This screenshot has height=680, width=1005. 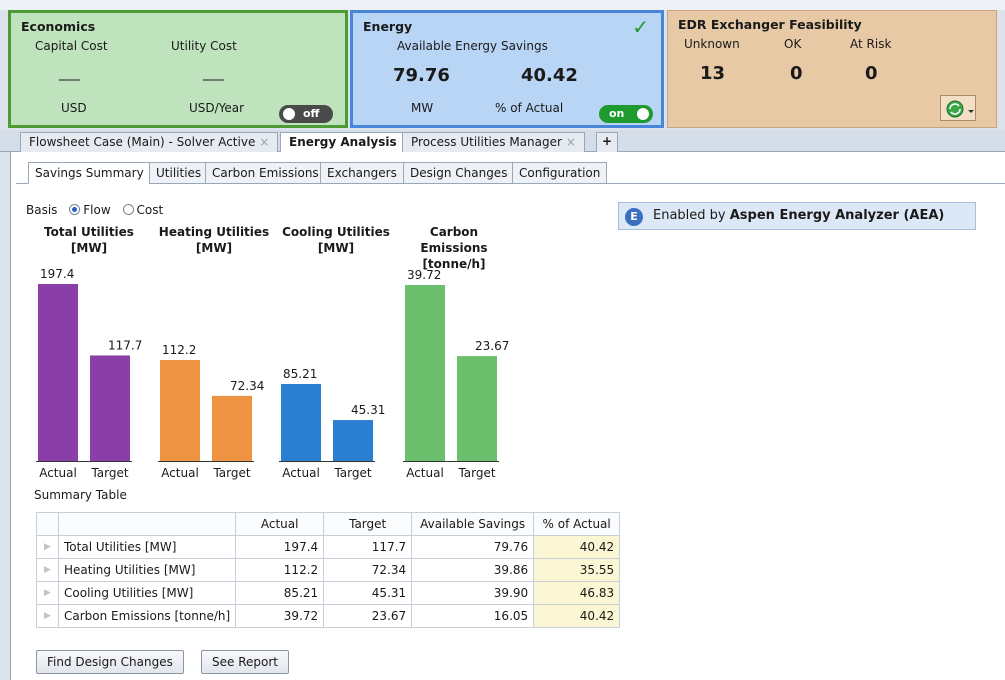 I want to click on bar-3-actual, so click(x=425, y=373).